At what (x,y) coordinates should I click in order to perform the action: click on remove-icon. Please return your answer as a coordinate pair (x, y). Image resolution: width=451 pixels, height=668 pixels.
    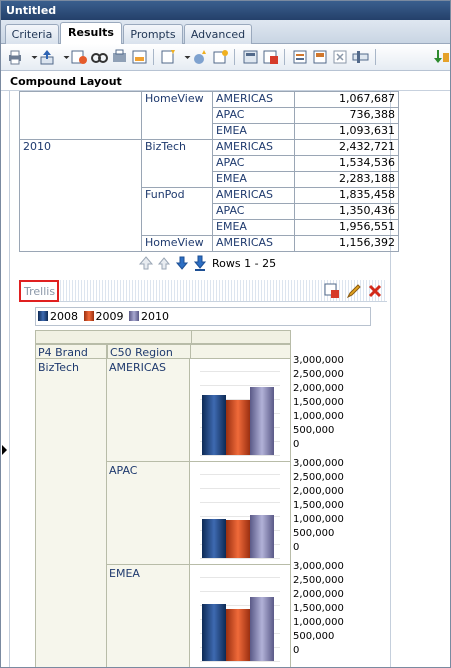
    Looking at the image, I should click on (340, 57).